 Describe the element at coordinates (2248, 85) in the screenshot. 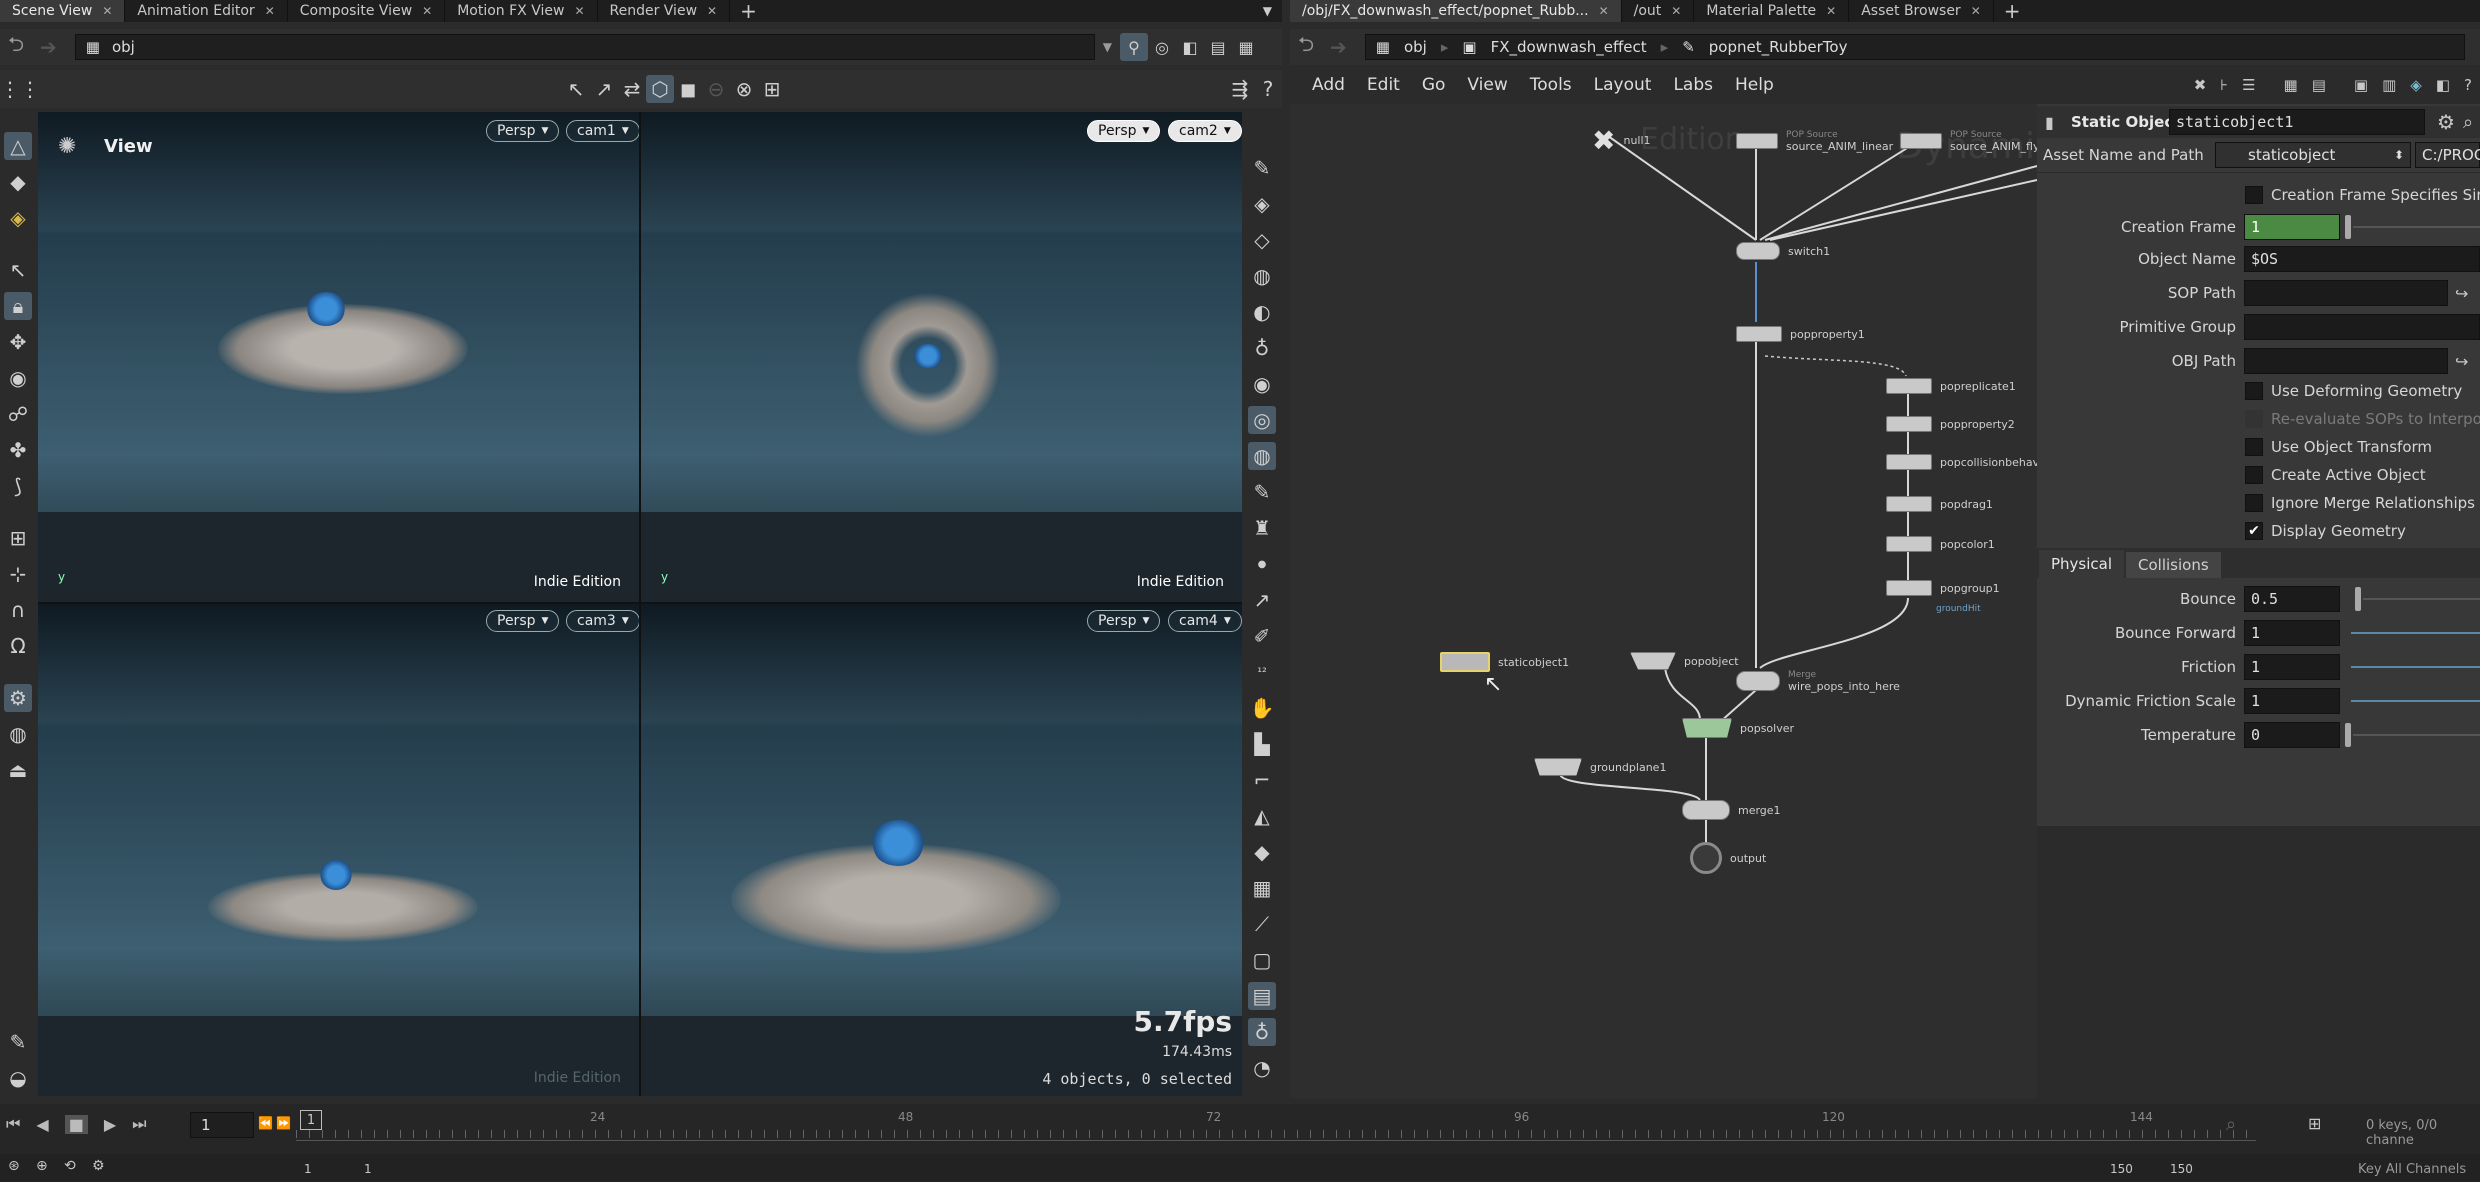

I see `list-icon: ☰` at that location.